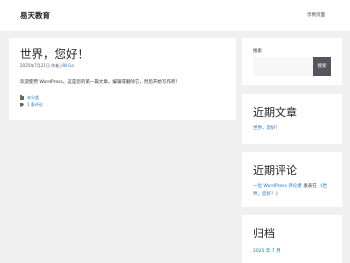 The image size is (350, 263). Describe the element at coordinates (275, 112) in the screenshot. I see `recent-posts-title: 近期文章` at that location.